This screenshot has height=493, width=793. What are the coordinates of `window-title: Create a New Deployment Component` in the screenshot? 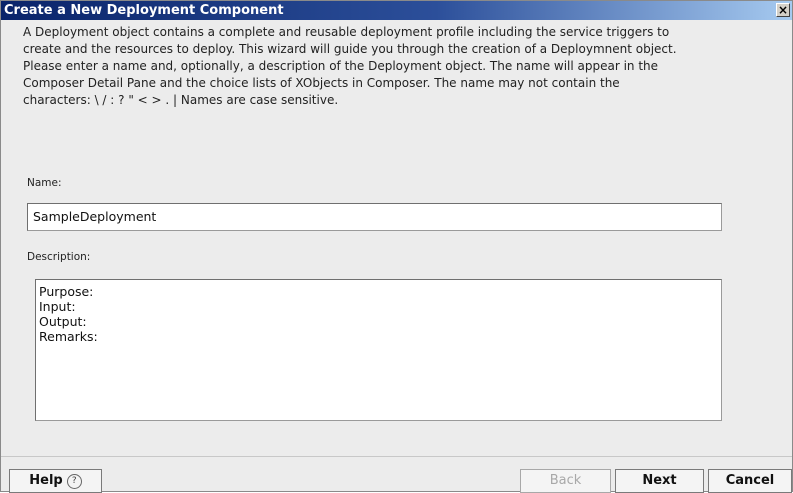 It's located at (144, 10).